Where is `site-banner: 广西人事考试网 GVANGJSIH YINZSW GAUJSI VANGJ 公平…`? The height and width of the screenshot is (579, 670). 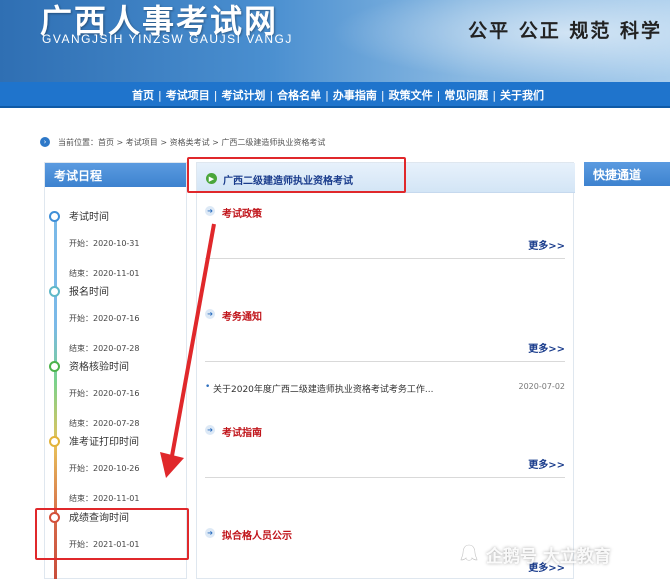 site-banner: 广西人事考试网 GVANGJSIH YINZSW GAUJSI VANGJ 公平… is located at coordinates (335, 41).